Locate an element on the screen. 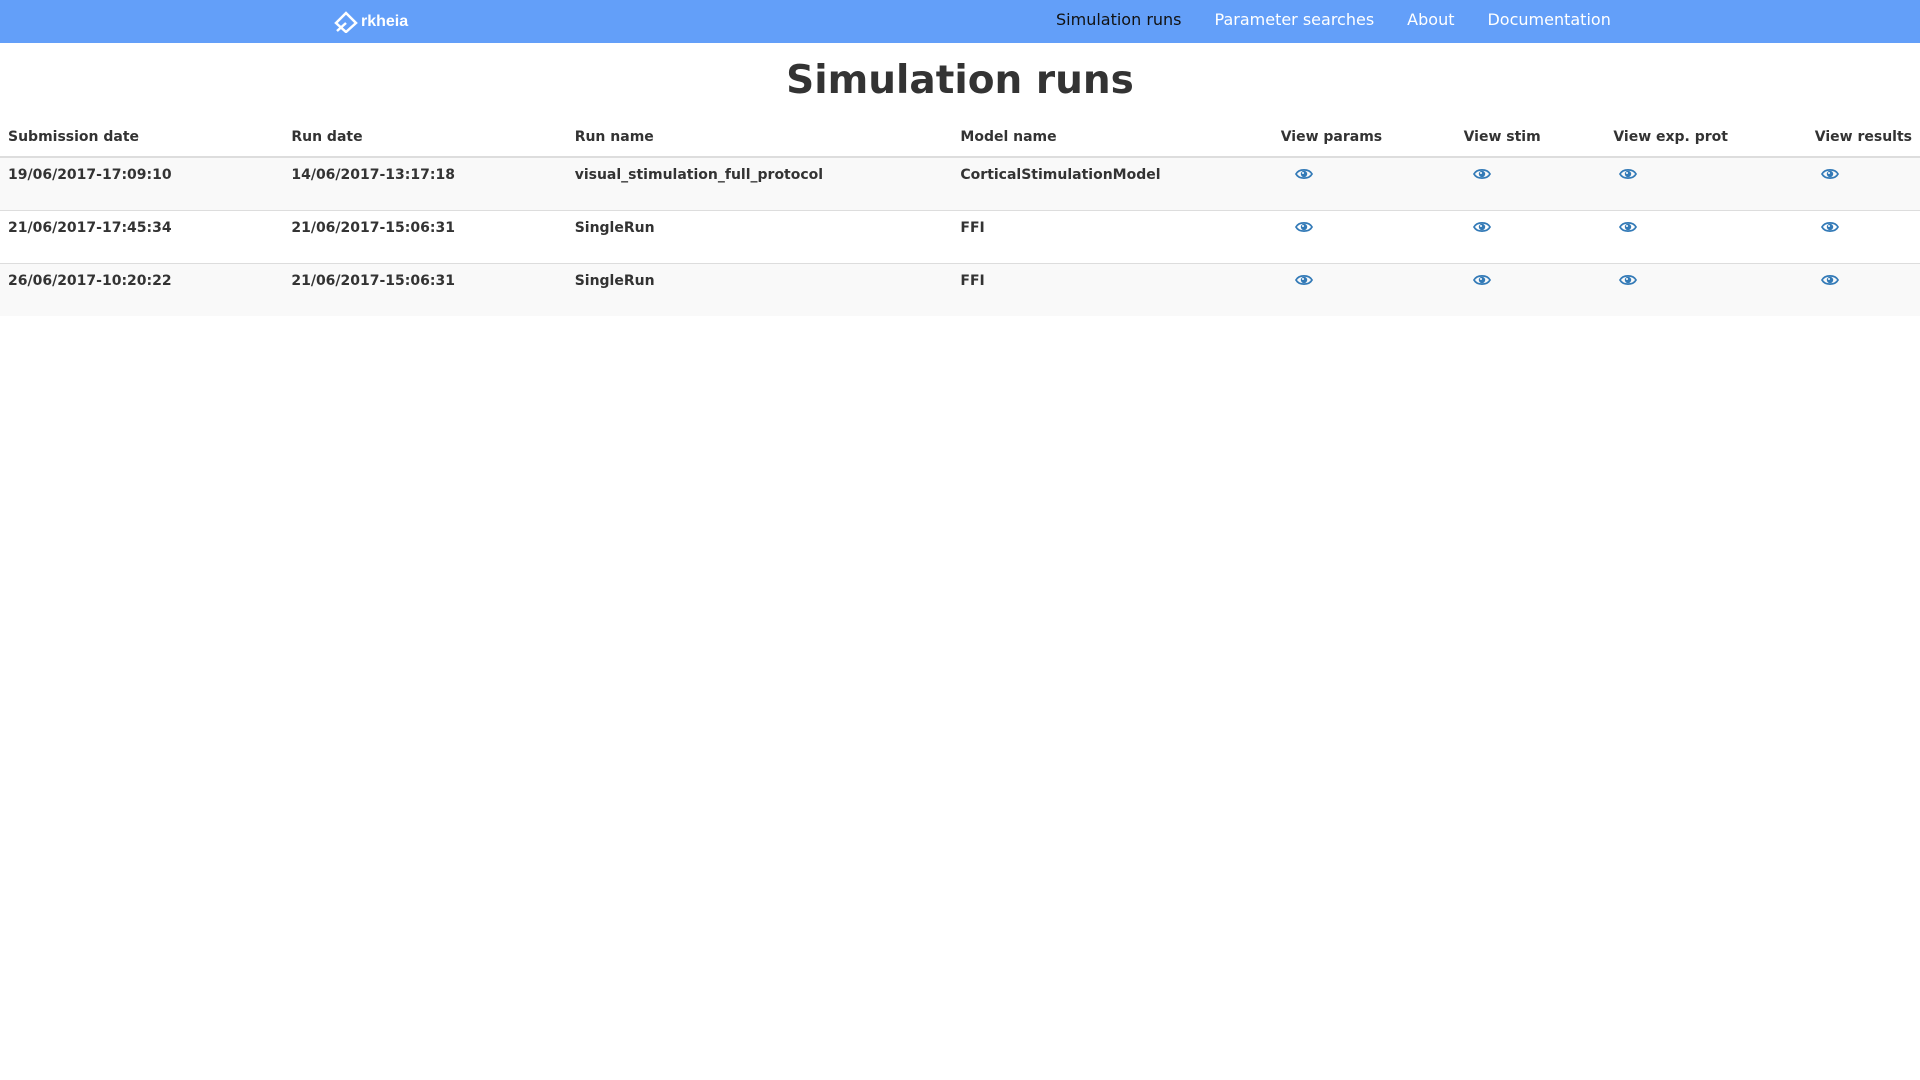  brand-link: rkheia is located at coordinates (371, 22).